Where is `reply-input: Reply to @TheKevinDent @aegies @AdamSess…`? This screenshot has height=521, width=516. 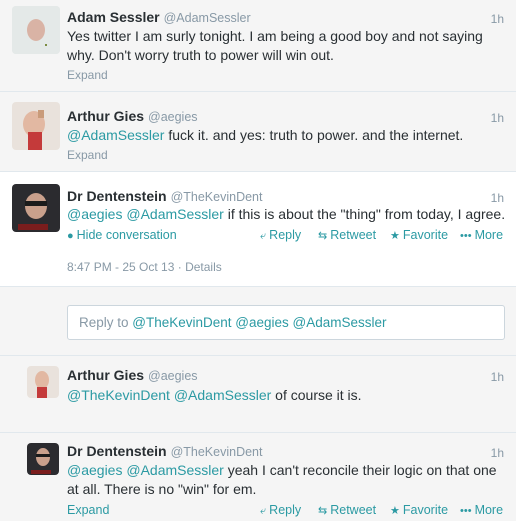 reply-input: Reply to @TheKevinDent @aegies @AdamSess… is located at coordinates (286, 322).